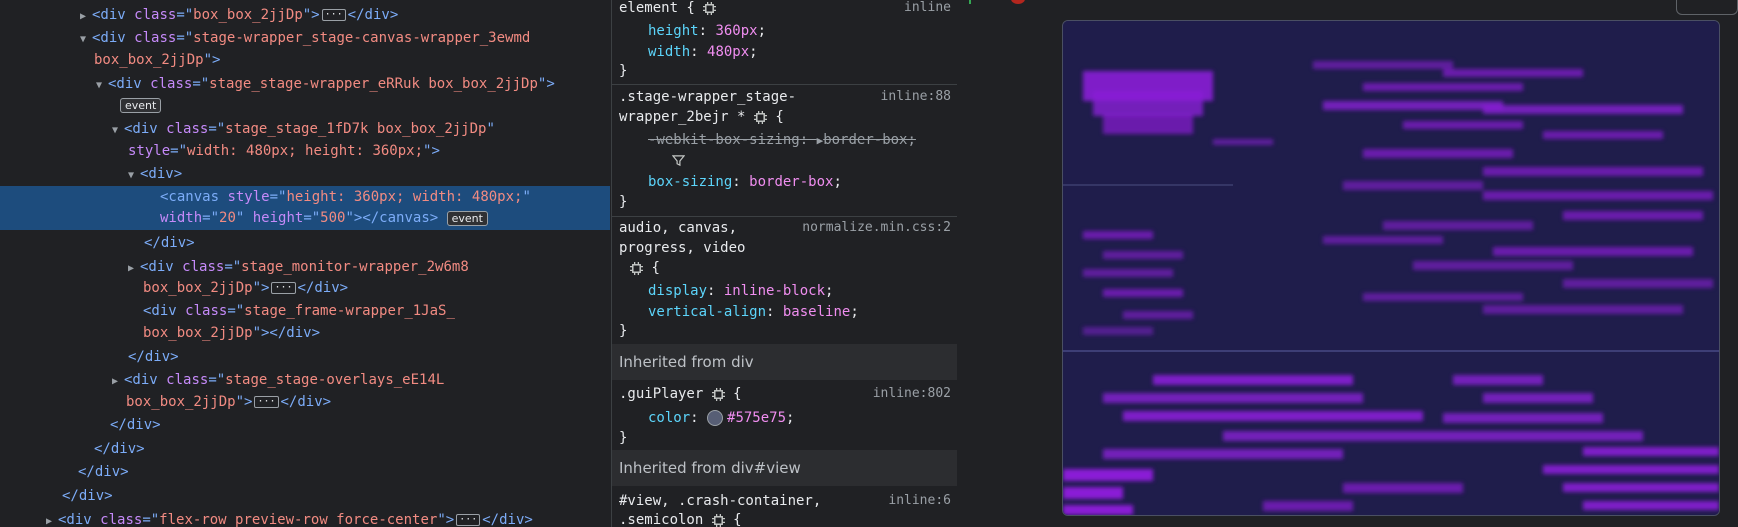  I want to click on dom-node-frame-cont: box_box_2jjDp"></div>, so click(232, 333).